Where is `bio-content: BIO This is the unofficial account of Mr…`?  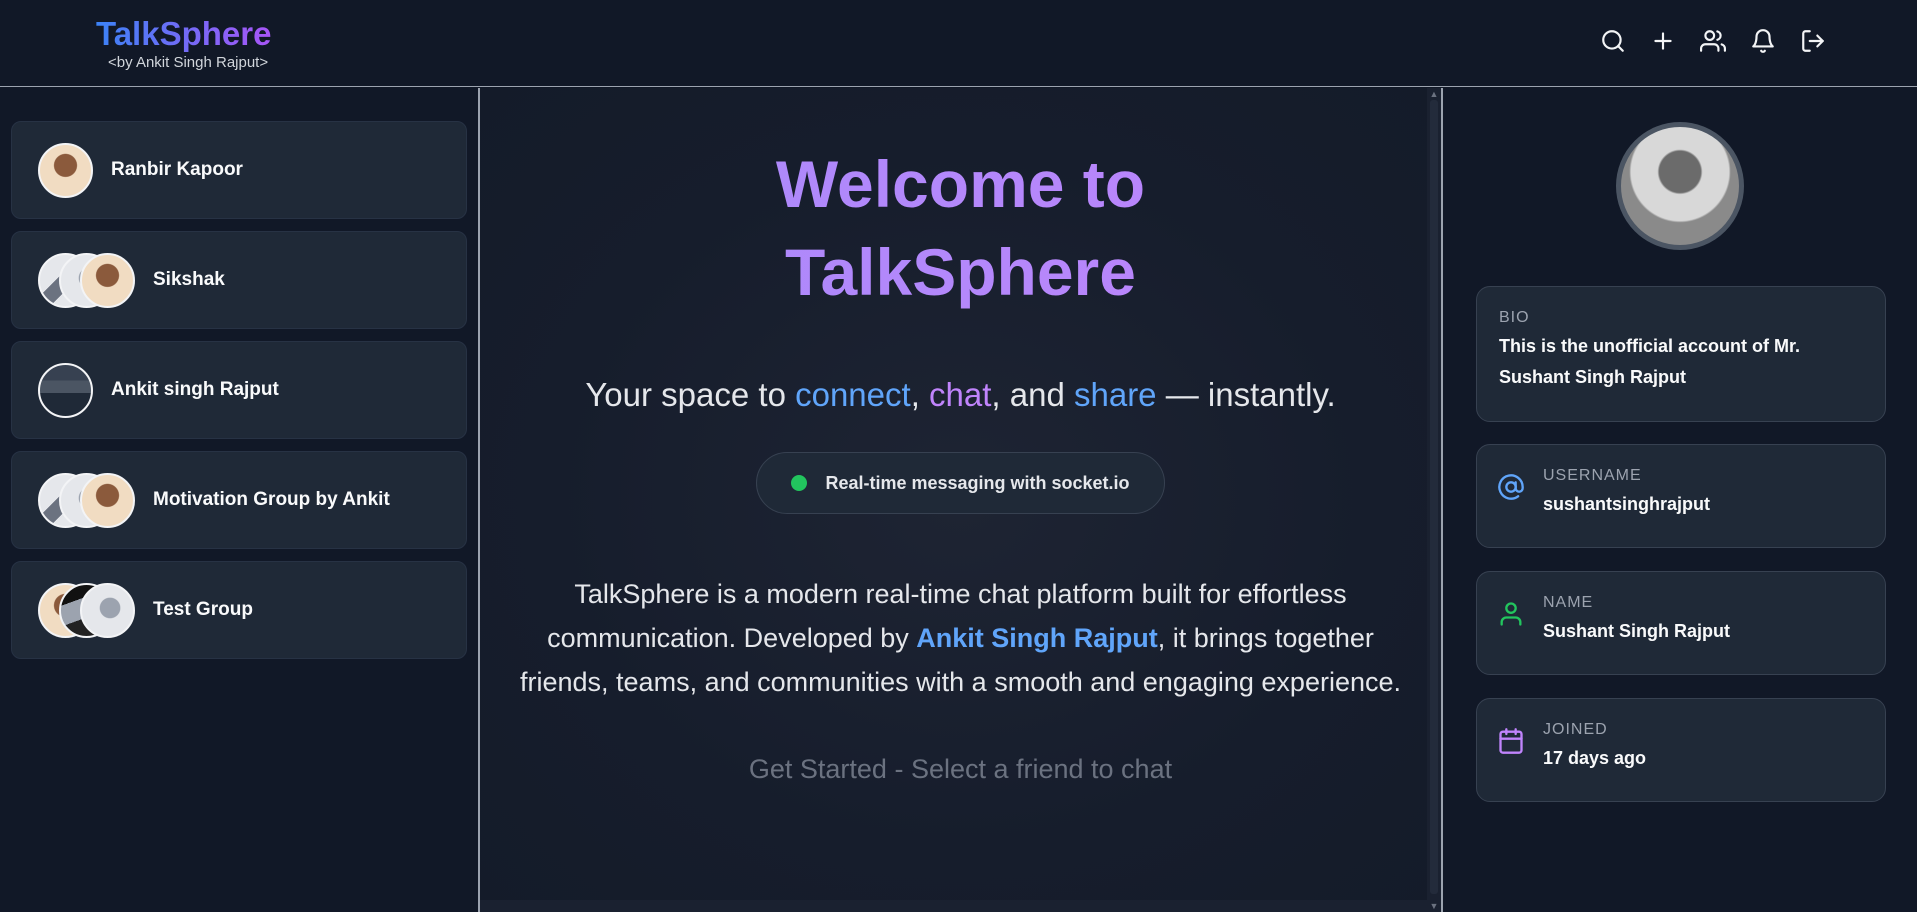
bio-content: BIO This is the unofficial account of Mr… is located at coordinates (1681, 351).